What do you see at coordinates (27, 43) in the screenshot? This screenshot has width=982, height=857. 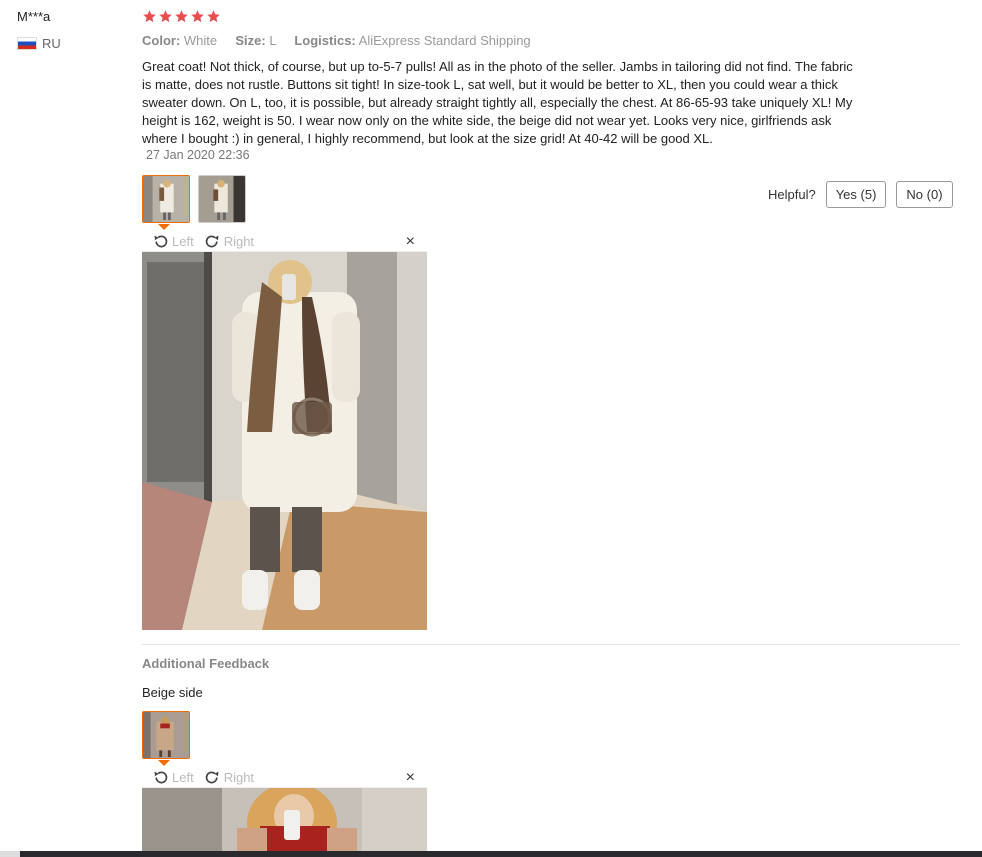 I see `russia-flag-icon` at bounding box center [27, 43].